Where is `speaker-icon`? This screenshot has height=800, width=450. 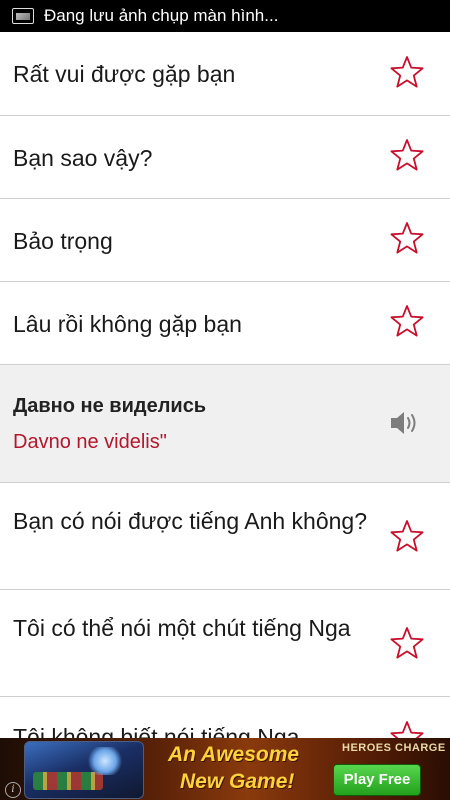 speaker-icon is located at coordinates (404, 423).